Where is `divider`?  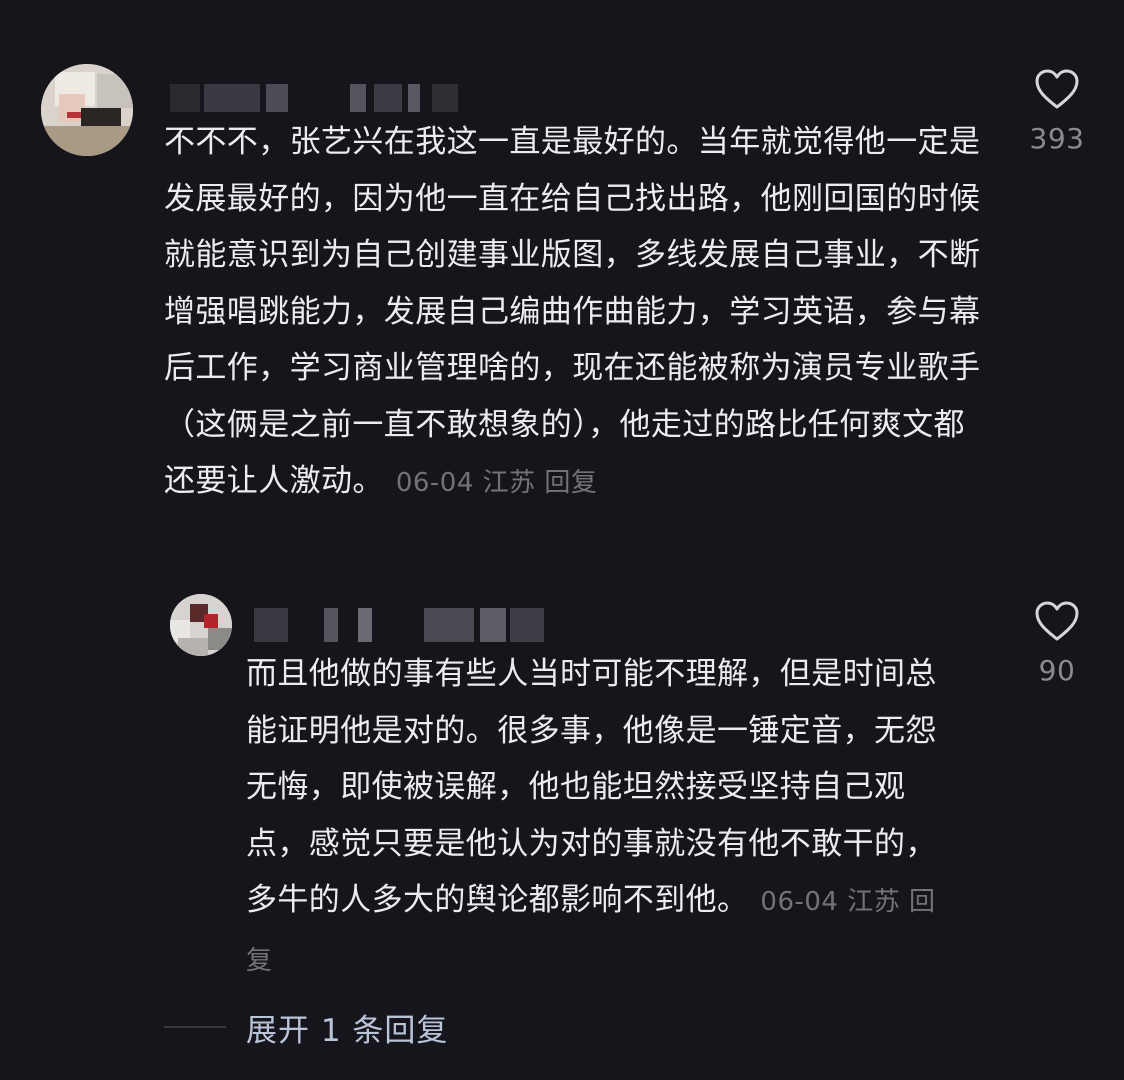 divider is located at coordinates (195, 1027).